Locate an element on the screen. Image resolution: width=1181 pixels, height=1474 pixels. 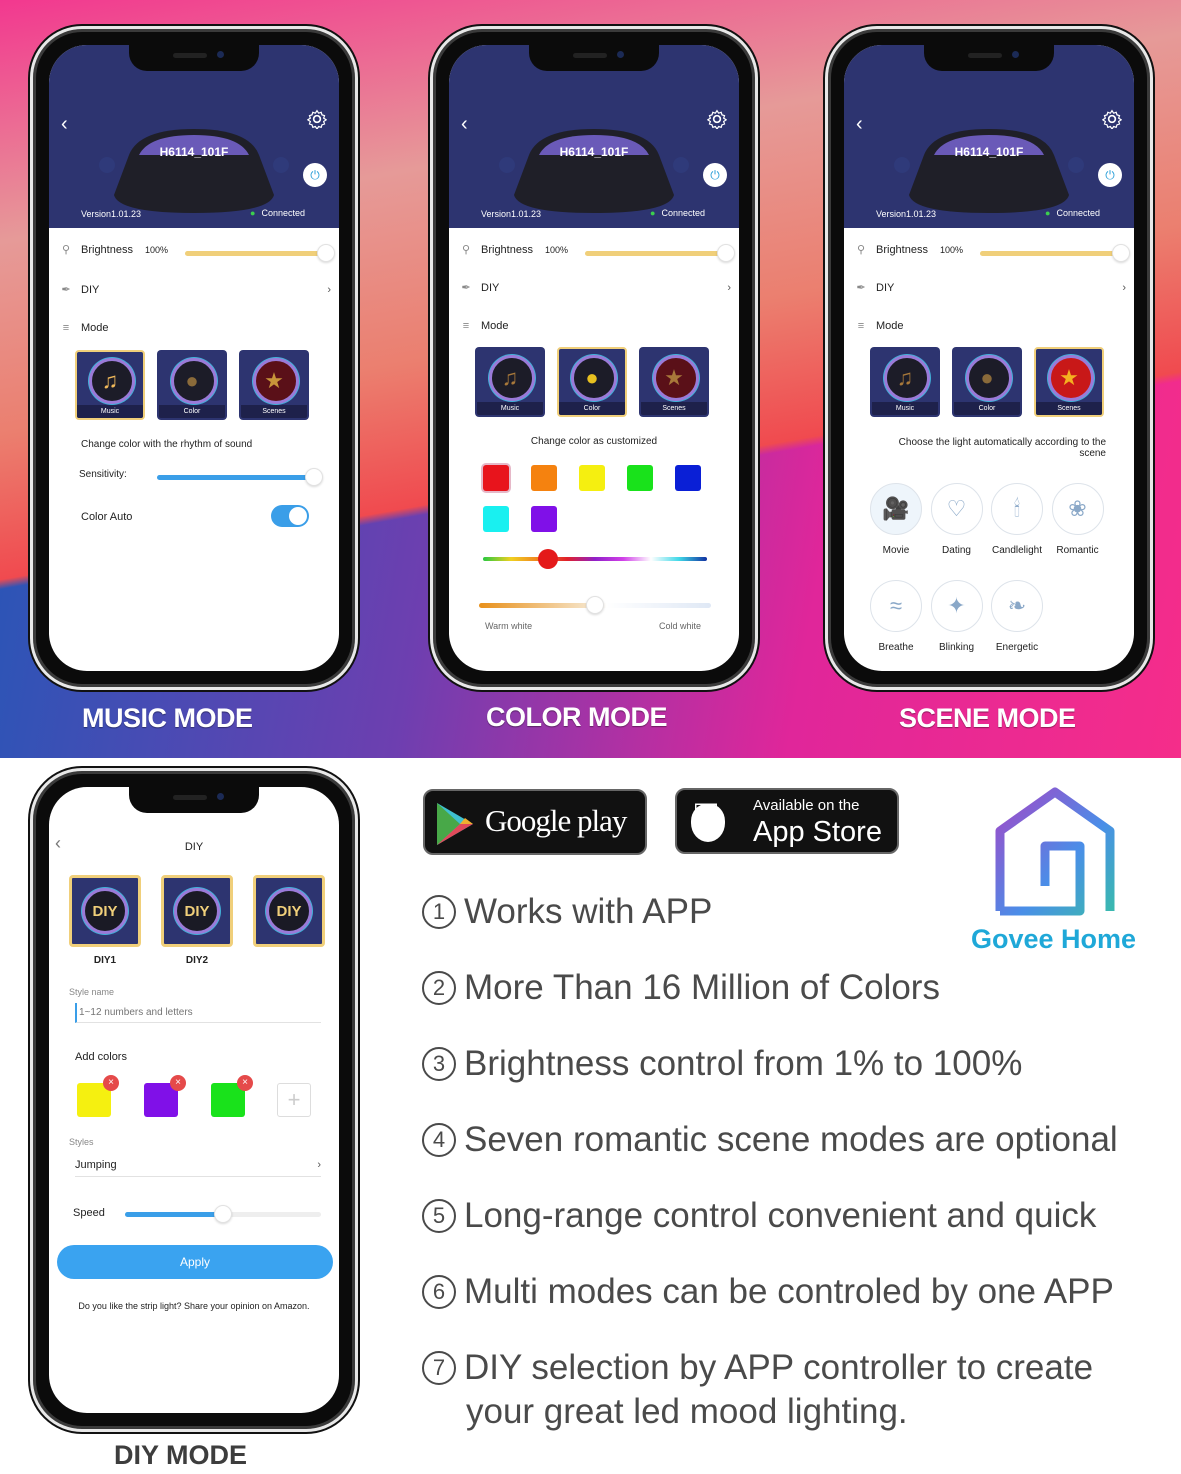
scene-romantic: ❀ Romantic is located at coordinates (1078, 519).